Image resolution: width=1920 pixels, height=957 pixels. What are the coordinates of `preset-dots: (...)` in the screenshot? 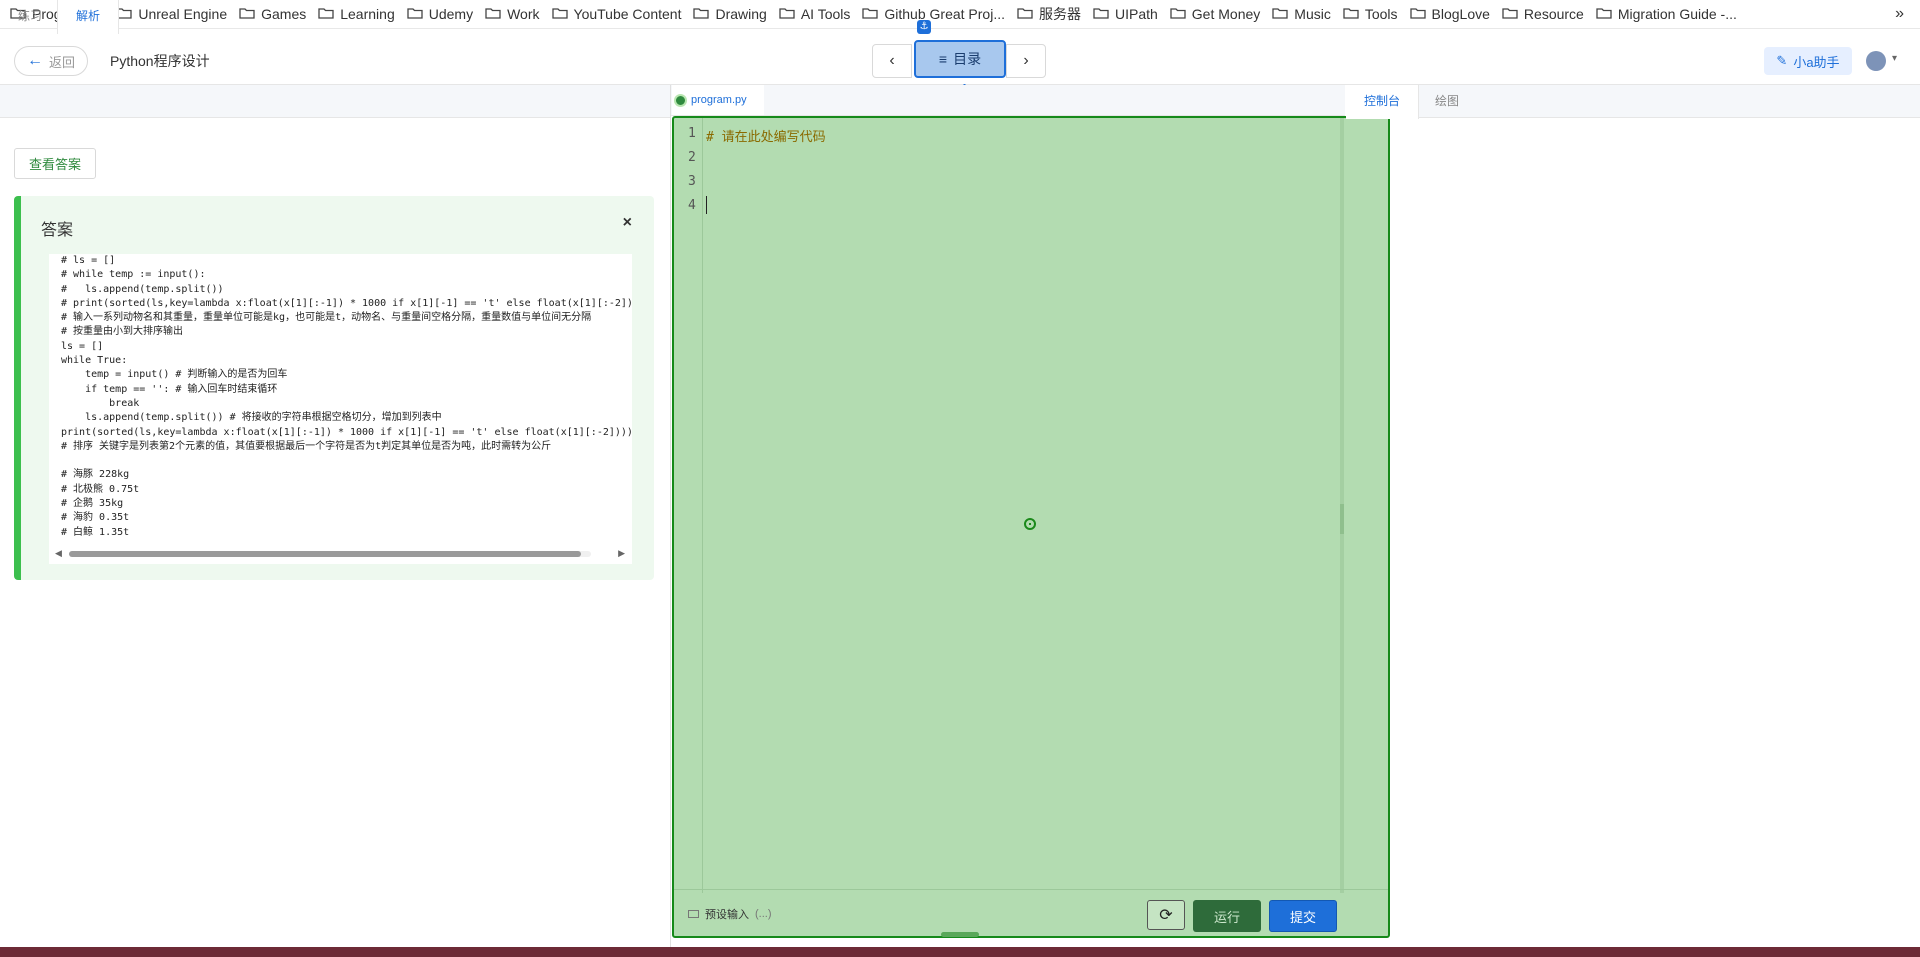 It's located at (763, 914).